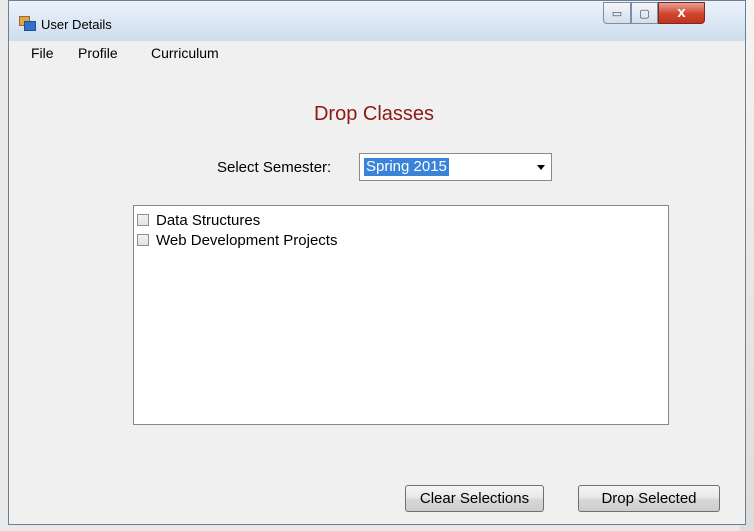 This screenshot has width=754, height=531. What do you see at coordinates (377, 52) in the screenshot?
I see `menu-bar: File Profile Curriculum` at bounding box center [377, 52].